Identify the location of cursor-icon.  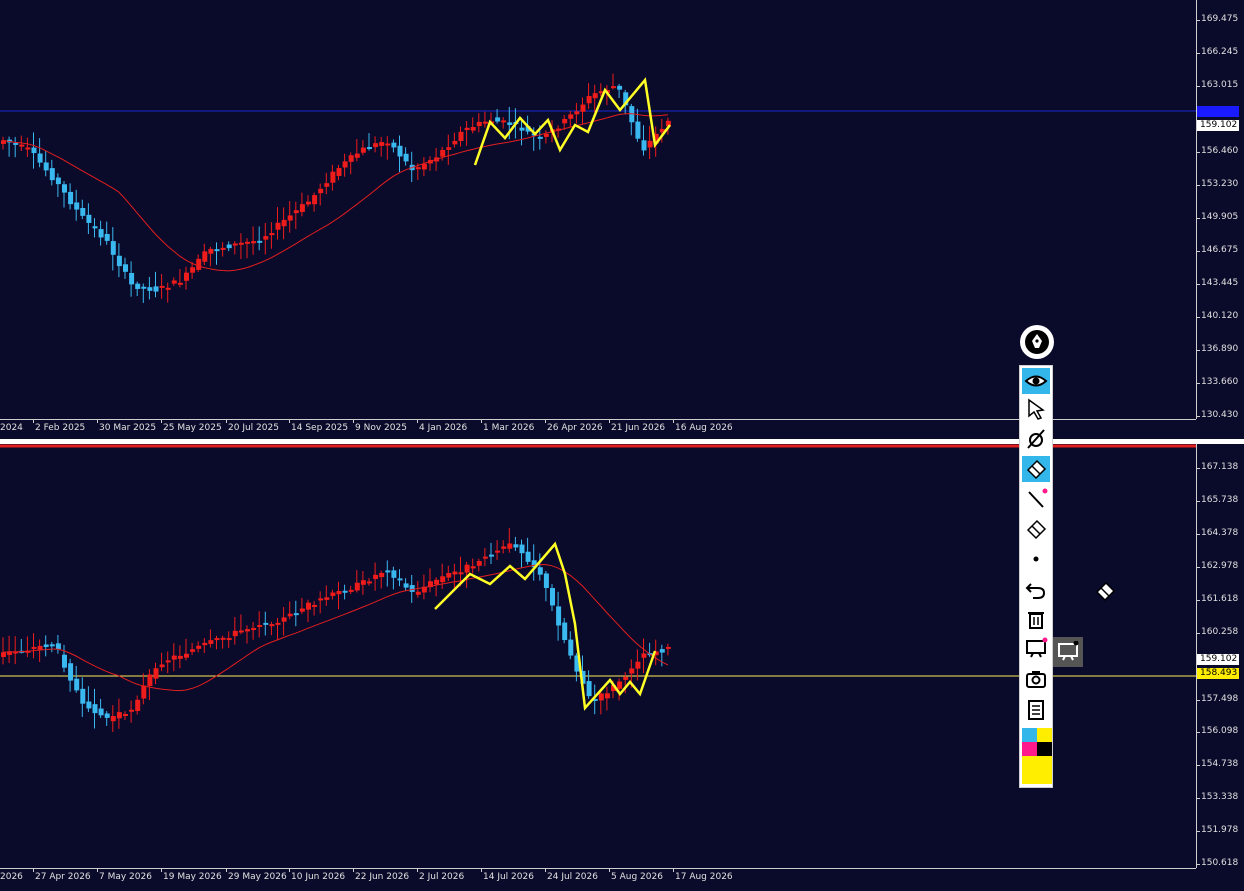
(1036, 409).